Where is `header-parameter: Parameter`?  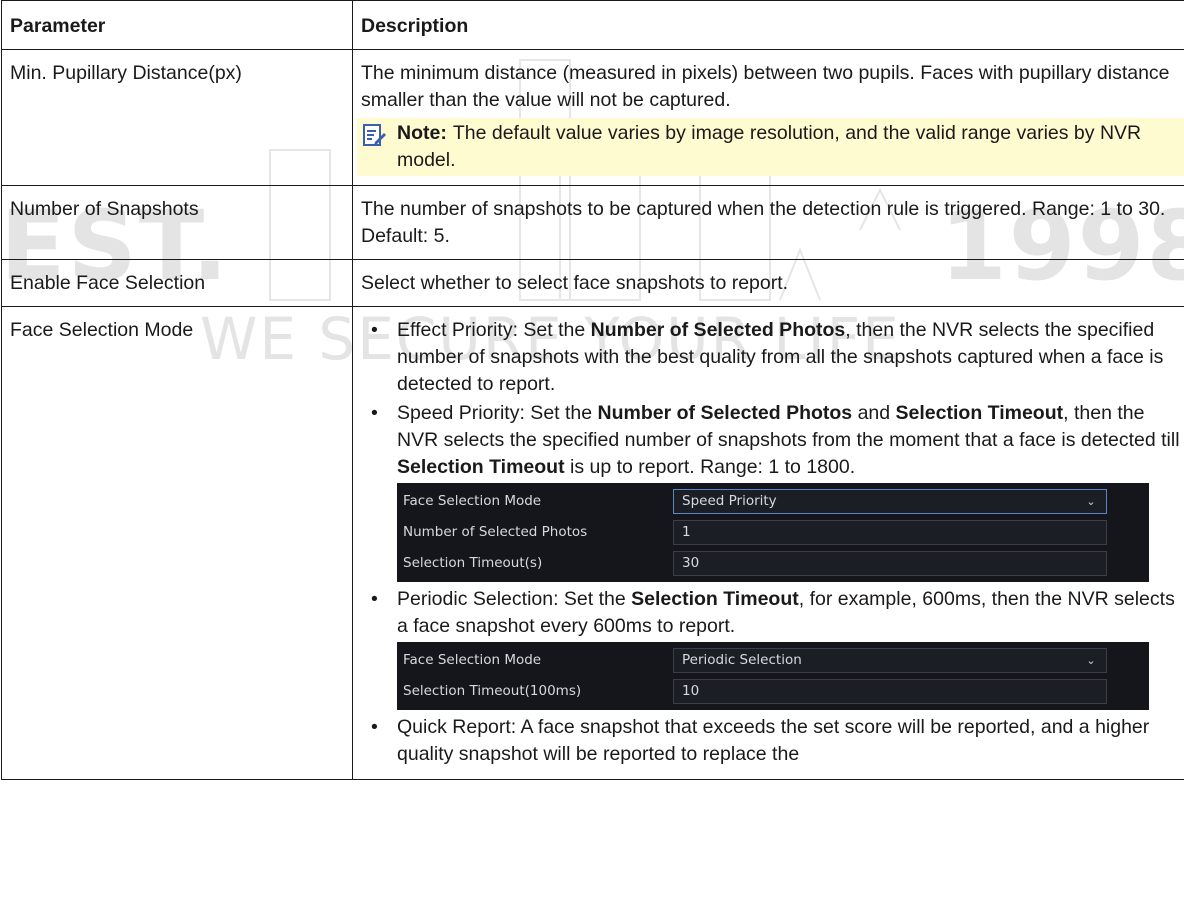 header-parameter: Parameter is located at coordinates (177, 25).